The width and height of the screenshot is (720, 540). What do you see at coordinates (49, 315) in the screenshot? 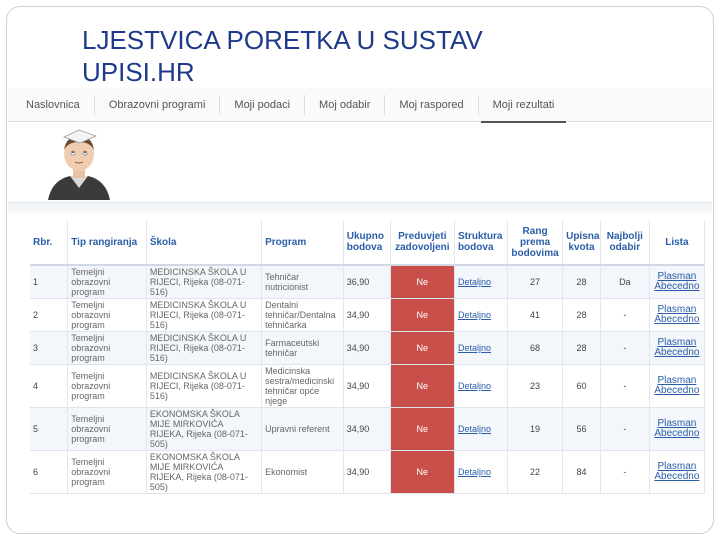
I see `cell-rbr: 2` at bounding box center [49, 315].